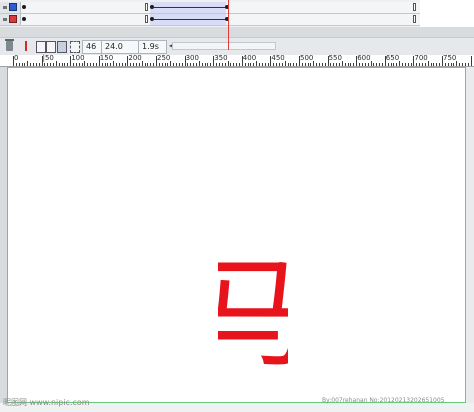  Describe the element at coordinates (335, 58) in the screenshot. I see `ruler-label: 550` at that location.